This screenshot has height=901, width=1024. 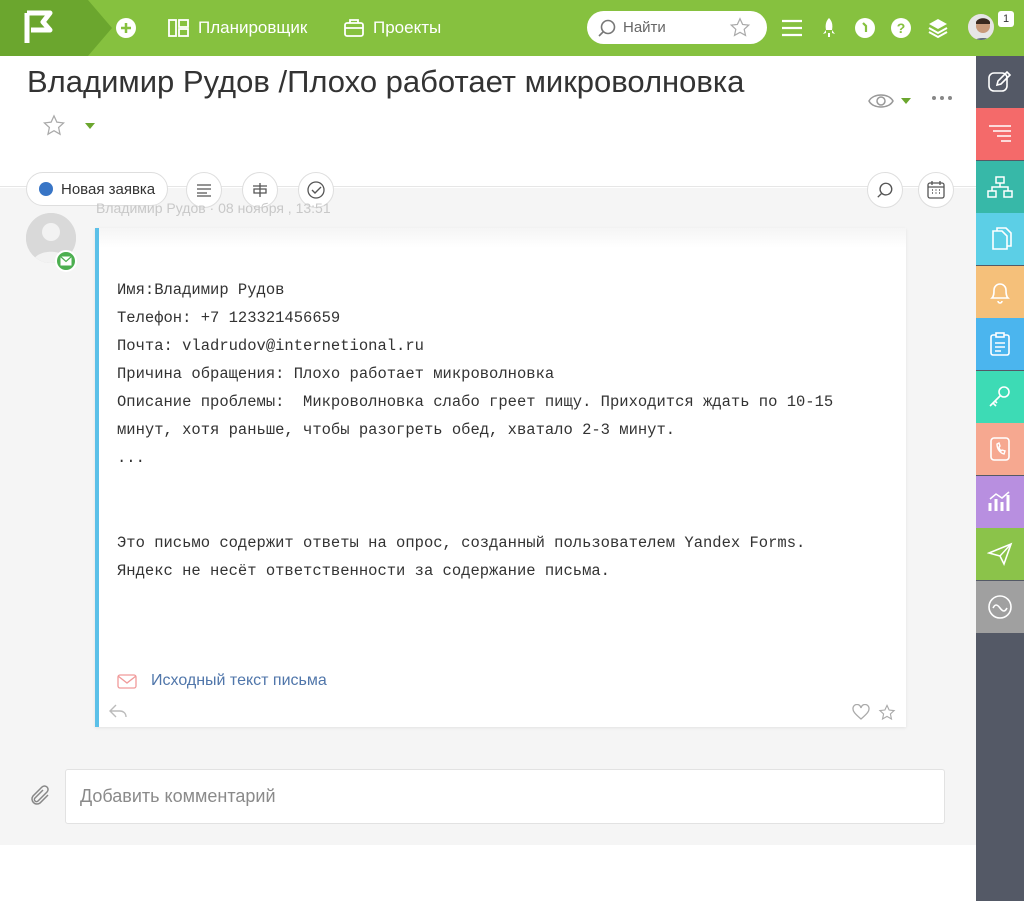 What do you see at coordinates (178, 796) in the screenshot?
I see `comment-placeholder: Добавить комментарий` at bounding box center [178, 796].